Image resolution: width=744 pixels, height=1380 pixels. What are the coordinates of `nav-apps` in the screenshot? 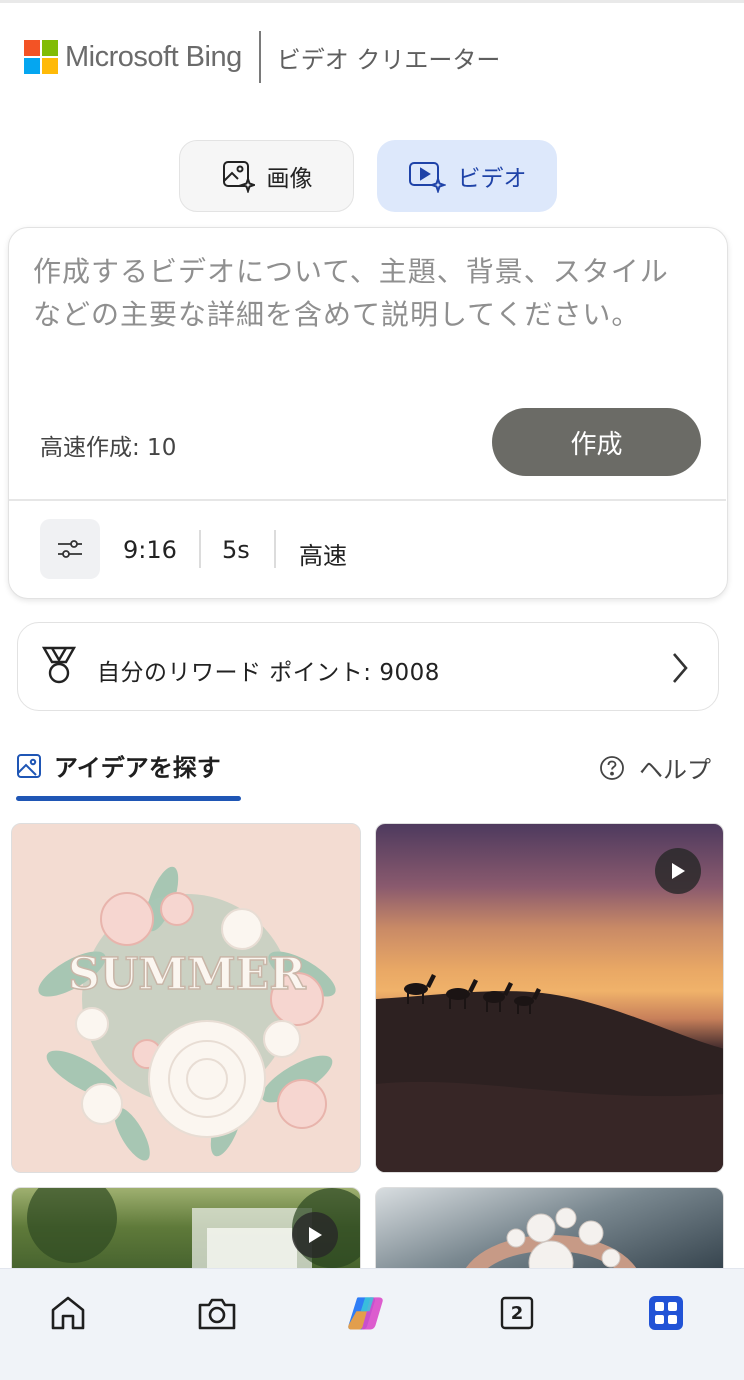 It's located at (666, 1313).